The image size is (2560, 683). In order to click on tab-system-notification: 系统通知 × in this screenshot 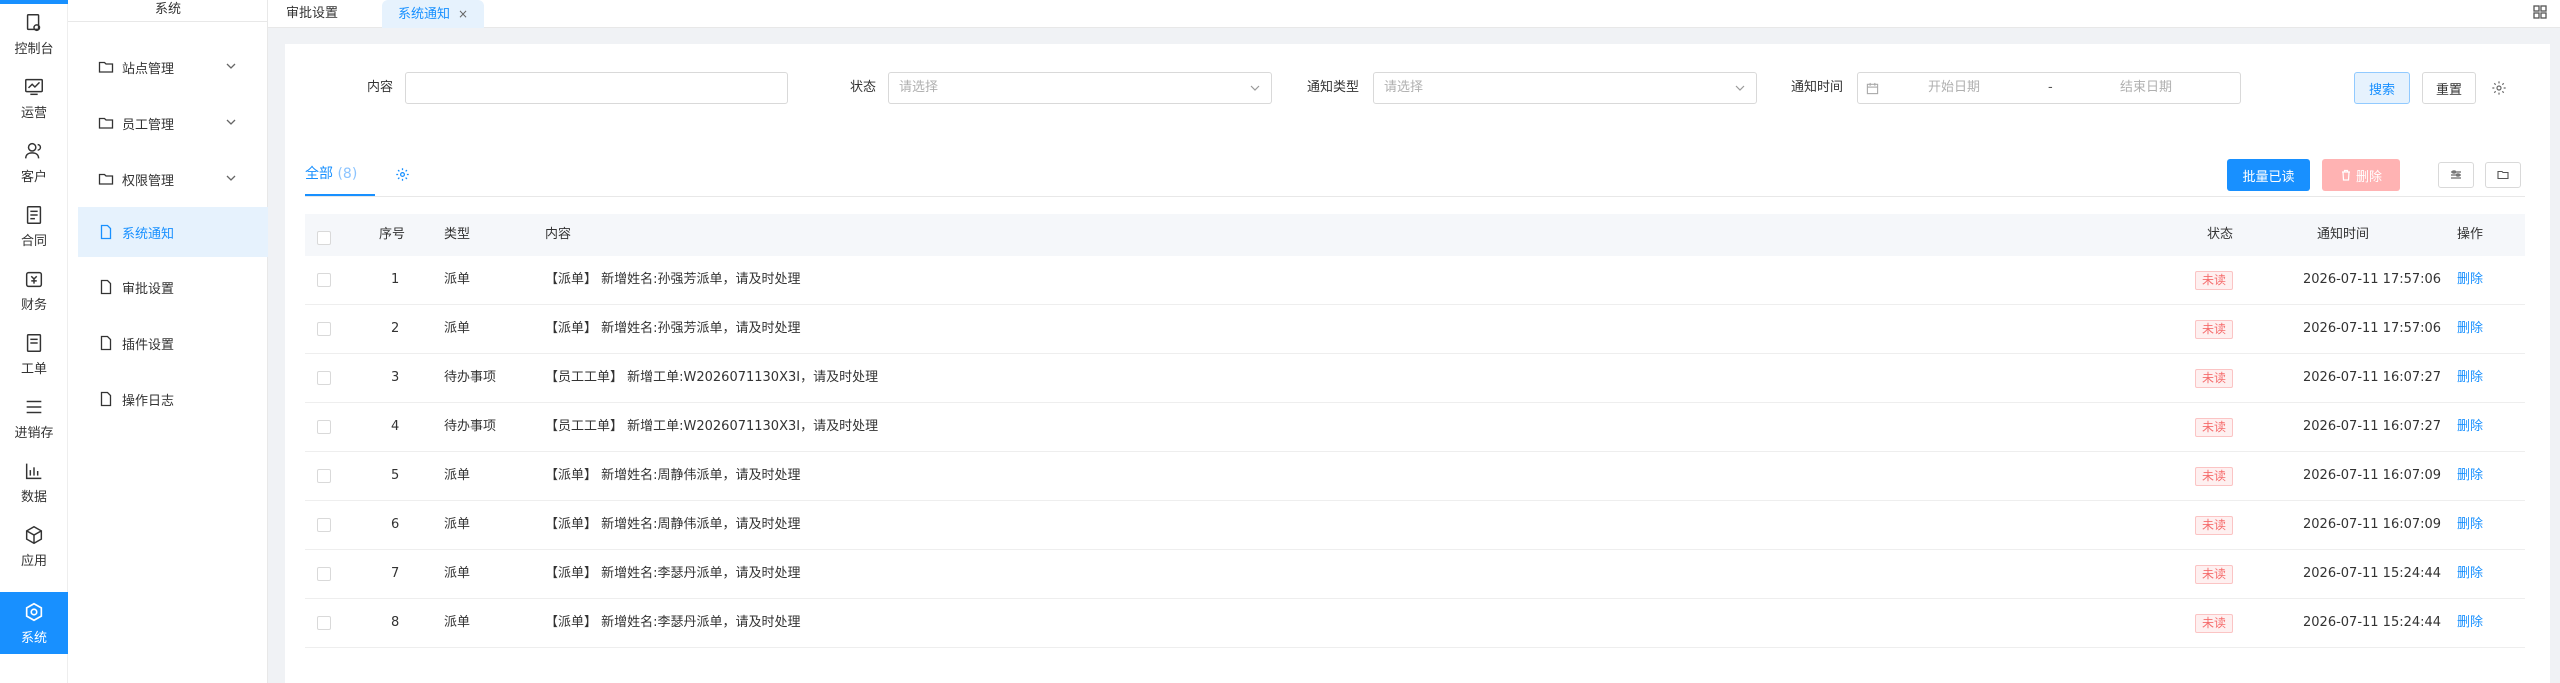, I will do `click(433, 14)`.